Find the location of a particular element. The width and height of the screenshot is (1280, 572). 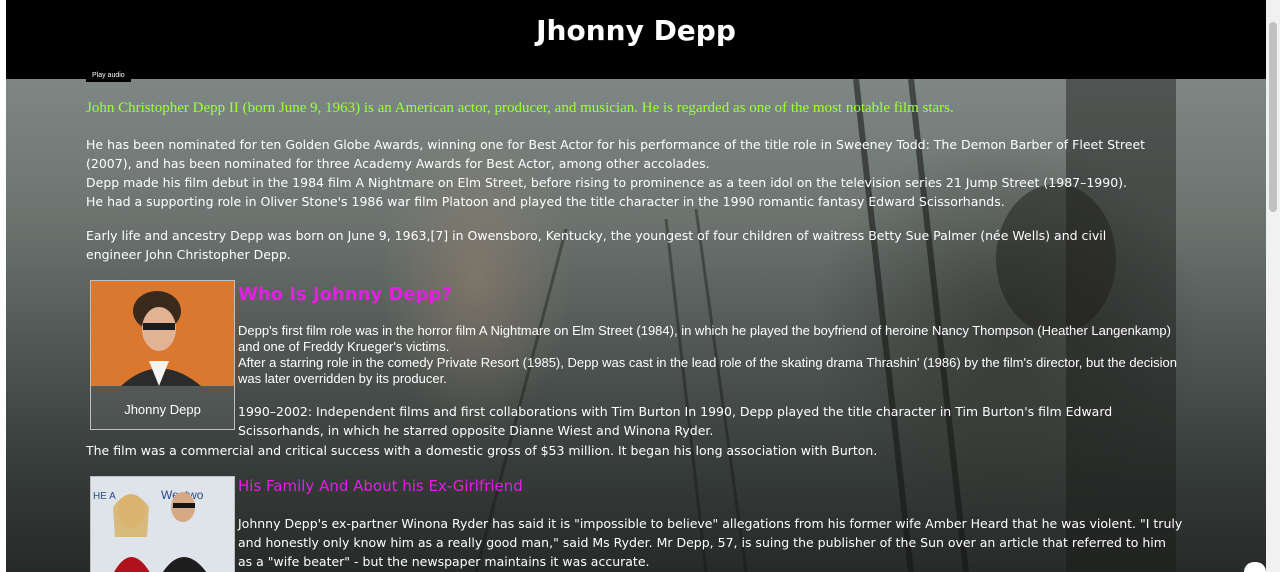

profile-card: Jhonny Depp is located at coordinates (162, 355).